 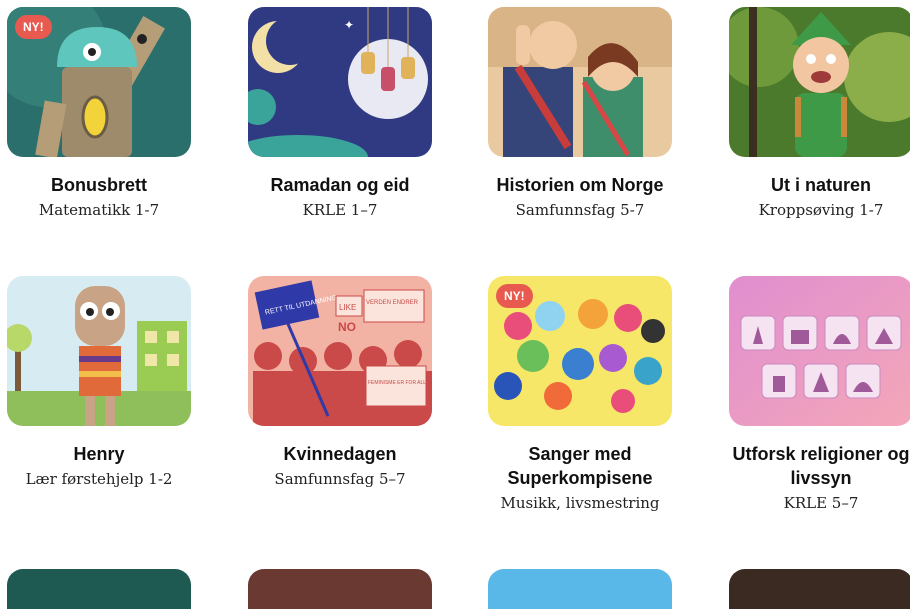 What do you see at coordinates (580, 210) in the screenshot?
I see `card-subject: Samfunnsfag 5-7` at bounding box center [580, 210].